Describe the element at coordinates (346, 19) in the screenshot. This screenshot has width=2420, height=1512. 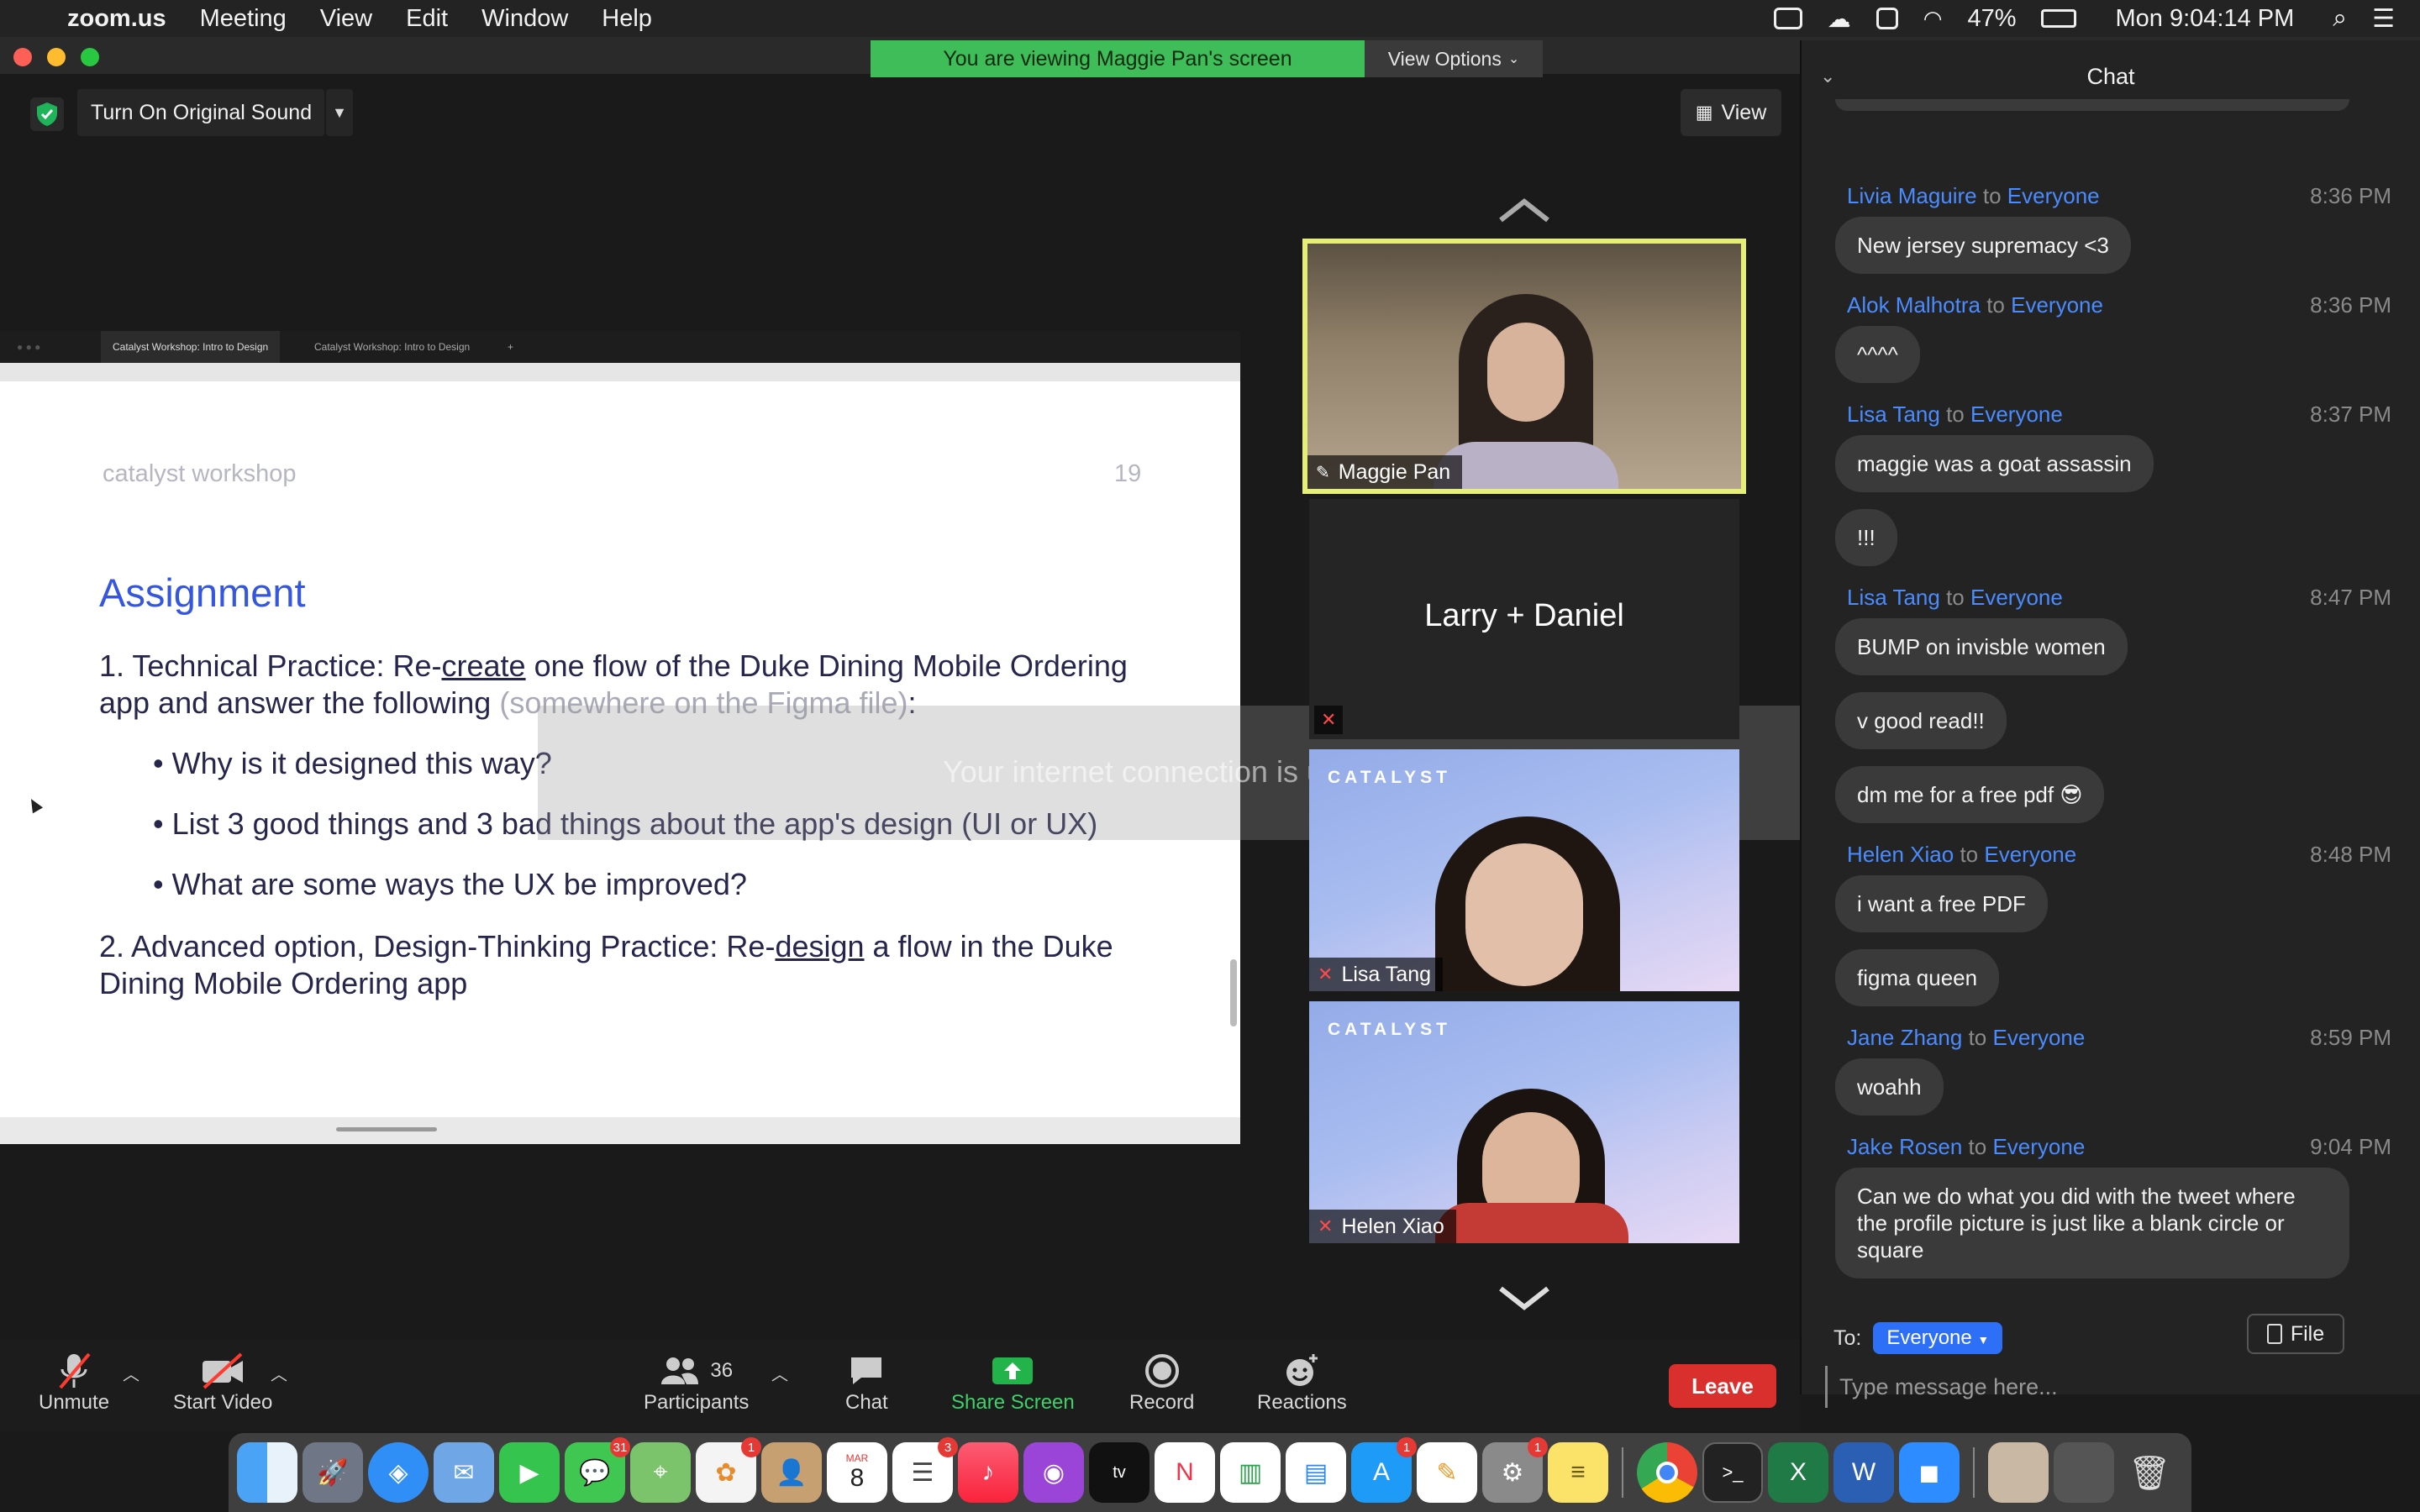
I see `menu-view: View` at that location.